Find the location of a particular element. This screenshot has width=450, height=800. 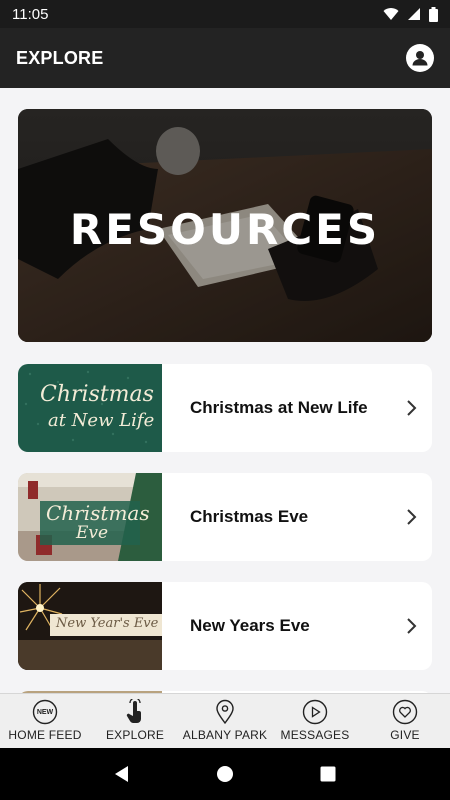

resource-card-christmas-eve: Christmas Eve Christmas Eve is located at coordinates (225, 517).